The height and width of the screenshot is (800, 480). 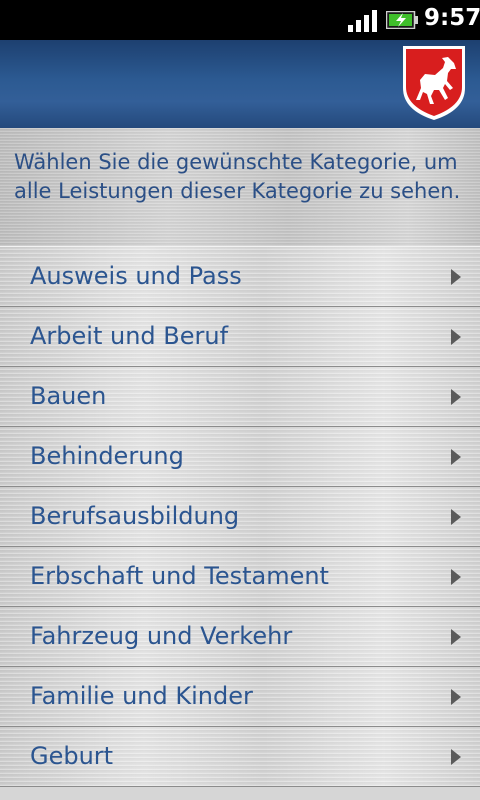 I want to click on list-item: Arbeit und Beruf, so click(x=240, y=337).